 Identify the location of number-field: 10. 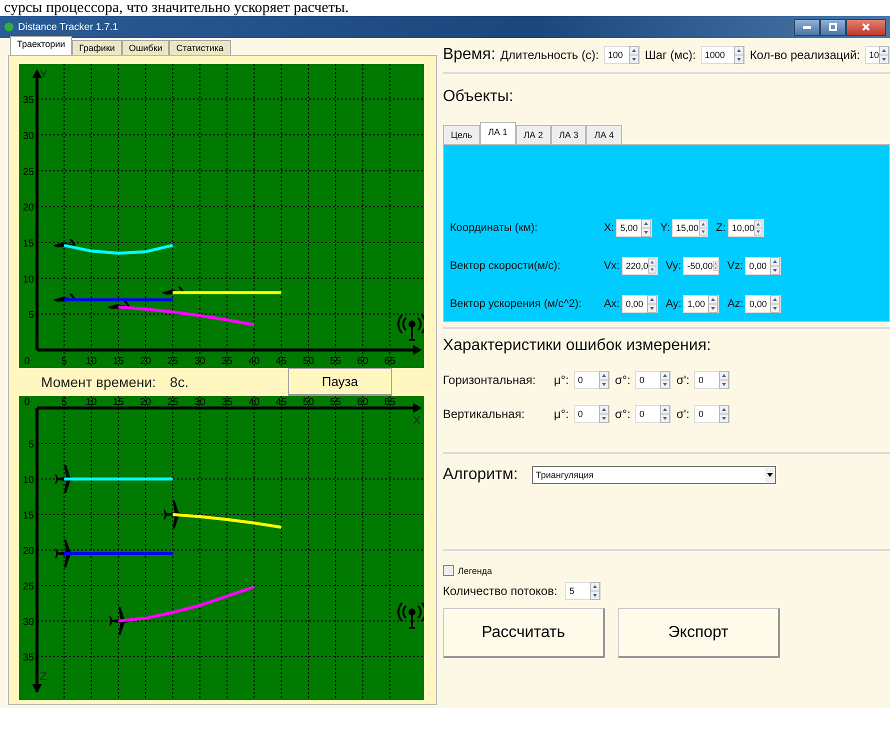
(877, 55).